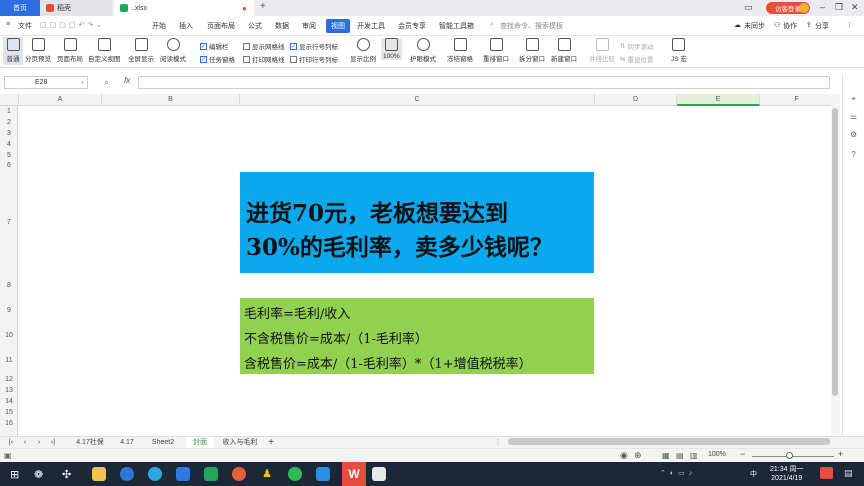 Image resolution: width=864 pixels, height=486 pixels. Describe the element at coordinates (636, 46) in the screenshot. I see `sync-scroll-button: ⇅ 同步滚动` at that location.